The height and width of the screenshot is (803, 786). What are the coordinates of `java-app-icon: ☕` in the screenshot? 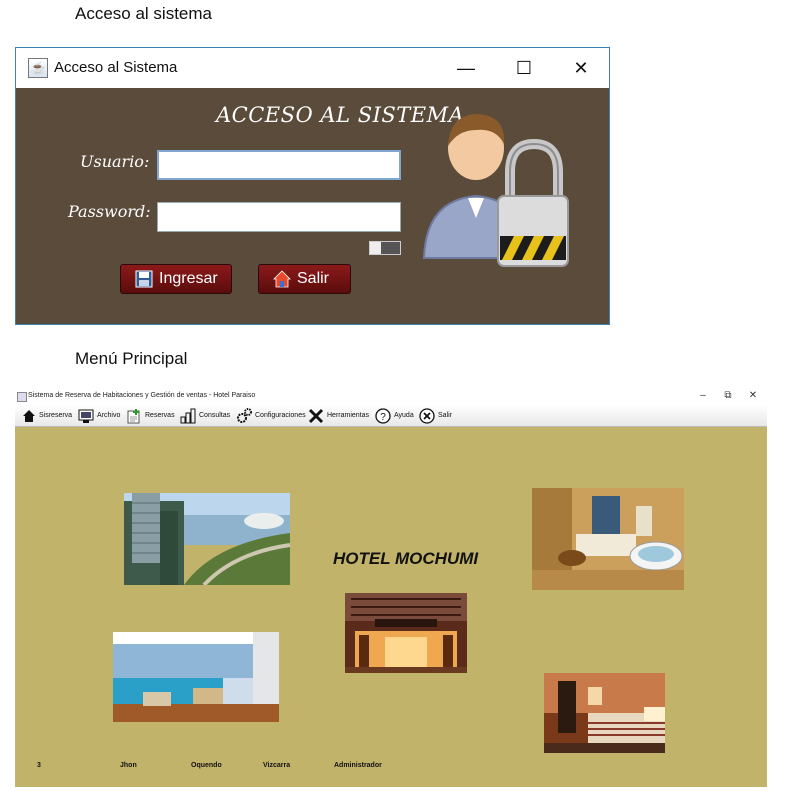 It's located at (38, 68).